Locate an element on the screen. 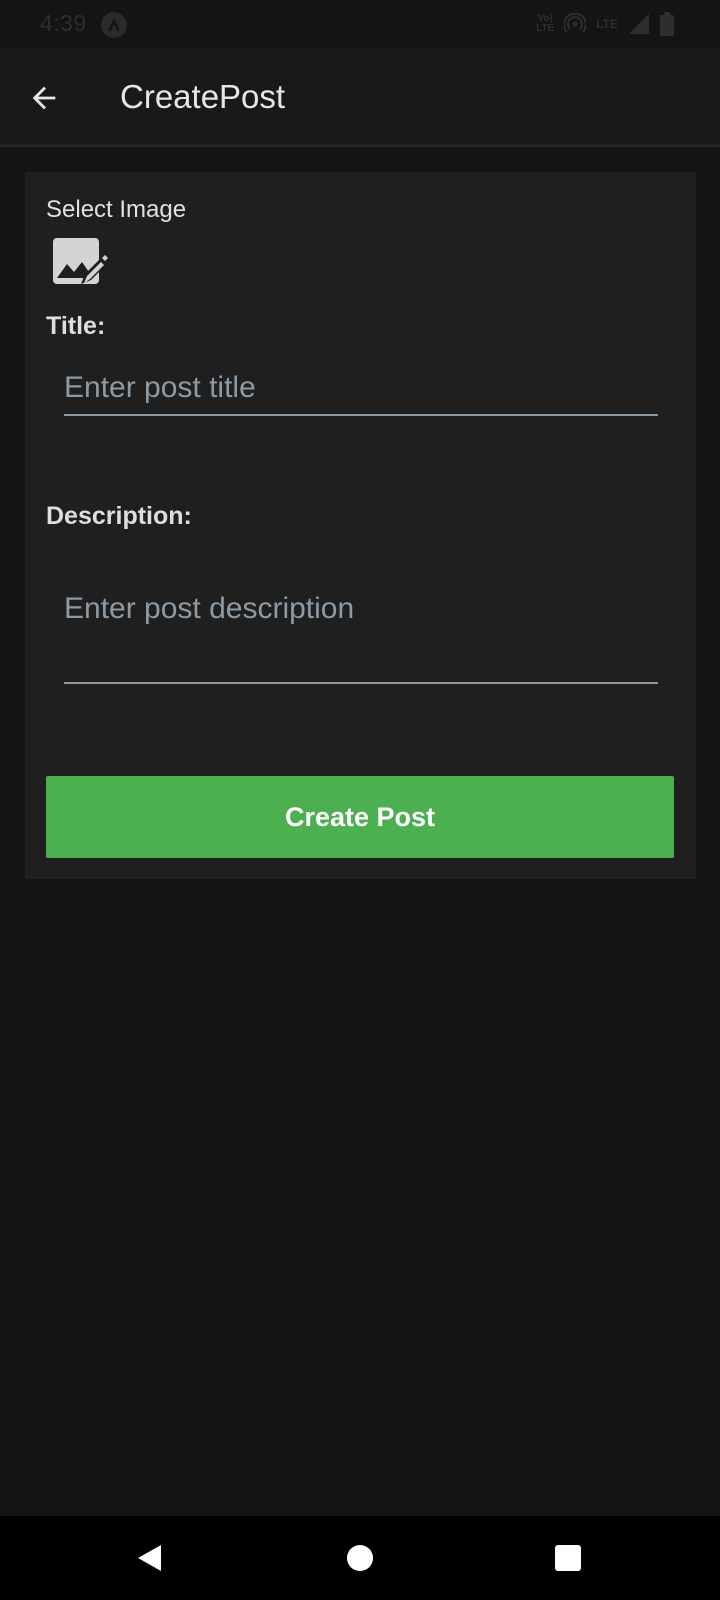  recents-square-icon is located at coordinates (568, 1558).